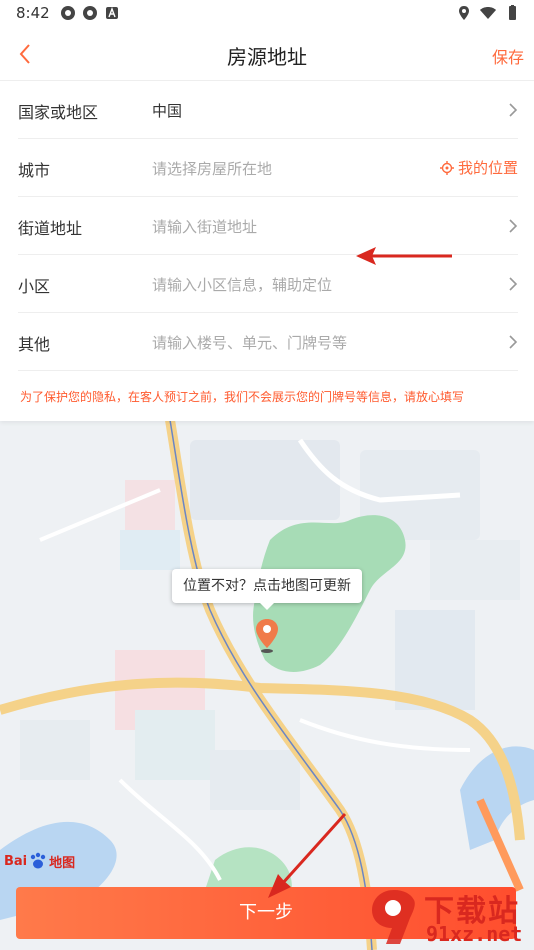  I want to click on city-row: 城市 请选择房屋所在地 我的位置, so click(268, 168).